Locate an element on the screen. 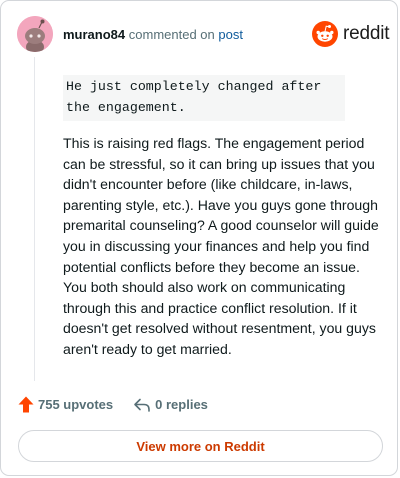 Image resolution: width=400 pixels, height=478 pixels. post-link: post is located at coordinates (230, 34).